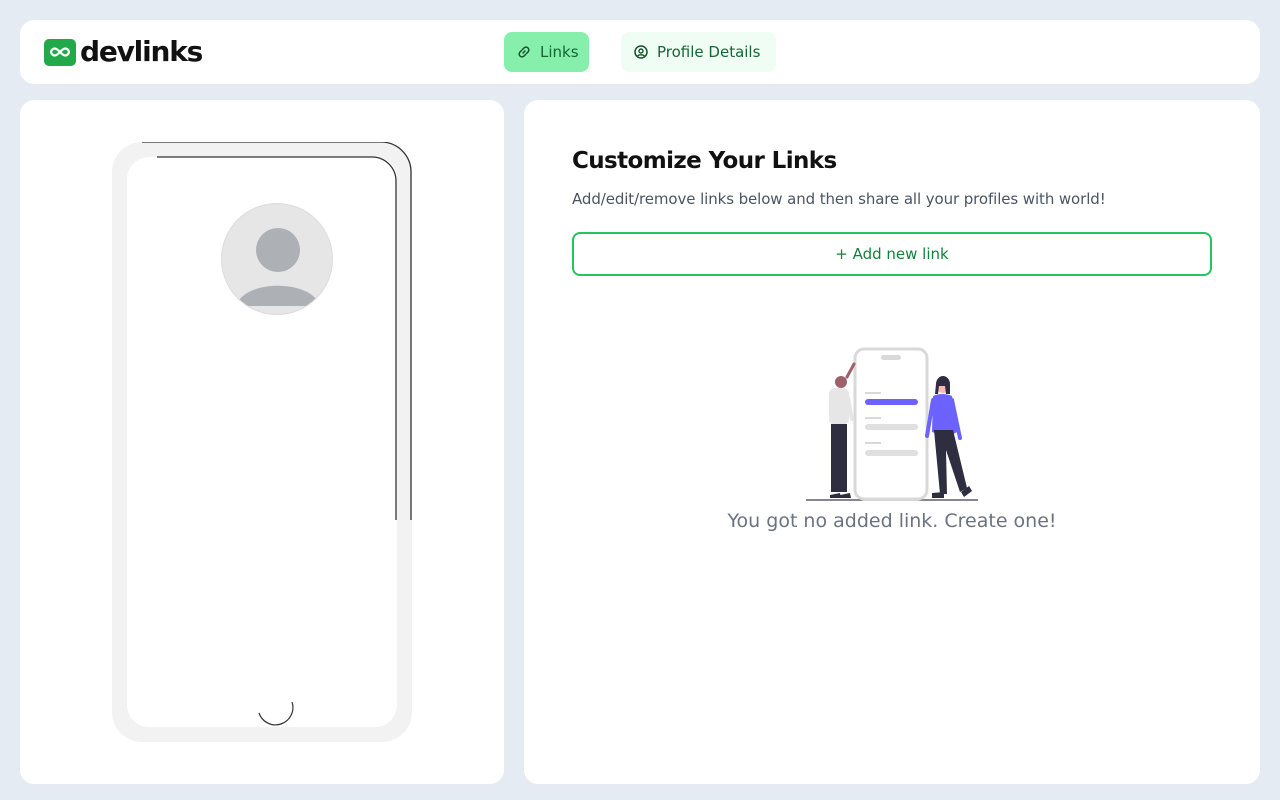 Image resolution: width=1280 pixels, height=800 pixels. Describe the element at coordinates (892, 521) in the screenshot. I see `empty-state-message: You got no added link. Create one!` at that location.